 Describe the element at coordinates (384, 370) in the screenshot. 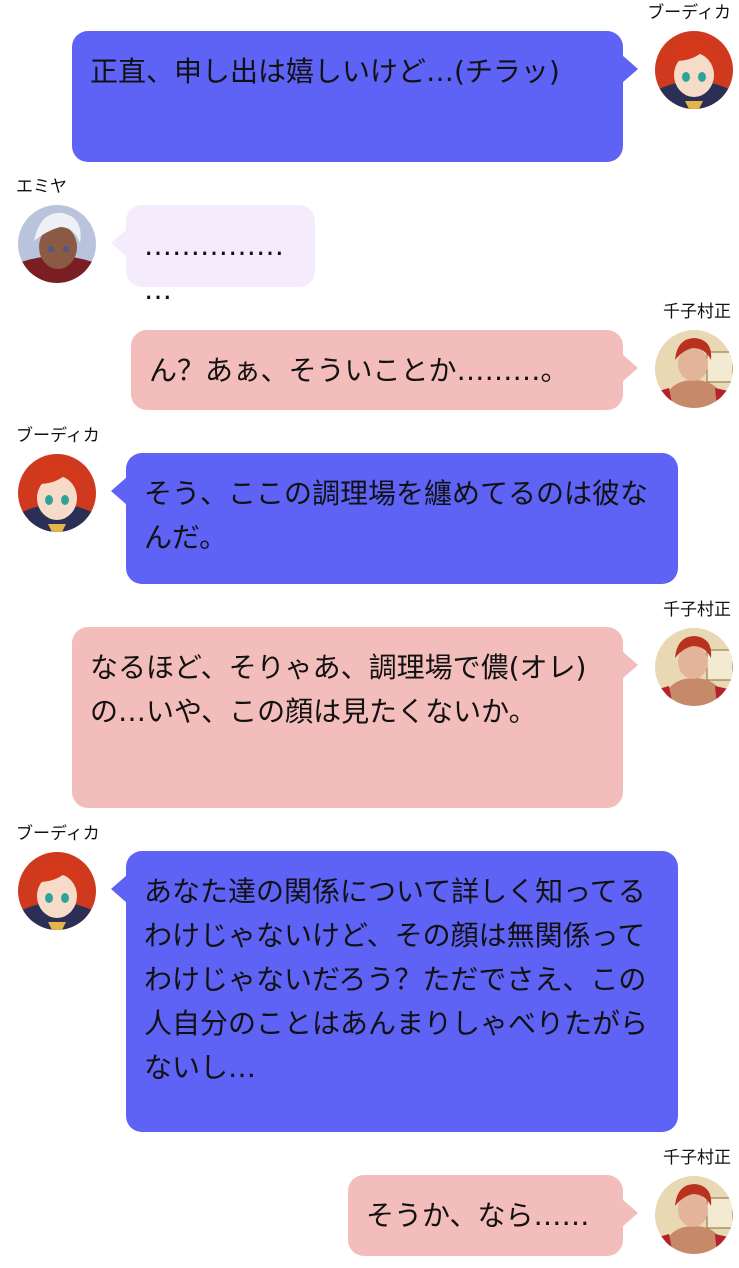

I see `message-bubble: ん？あぁ、そういことか………。` at that location.